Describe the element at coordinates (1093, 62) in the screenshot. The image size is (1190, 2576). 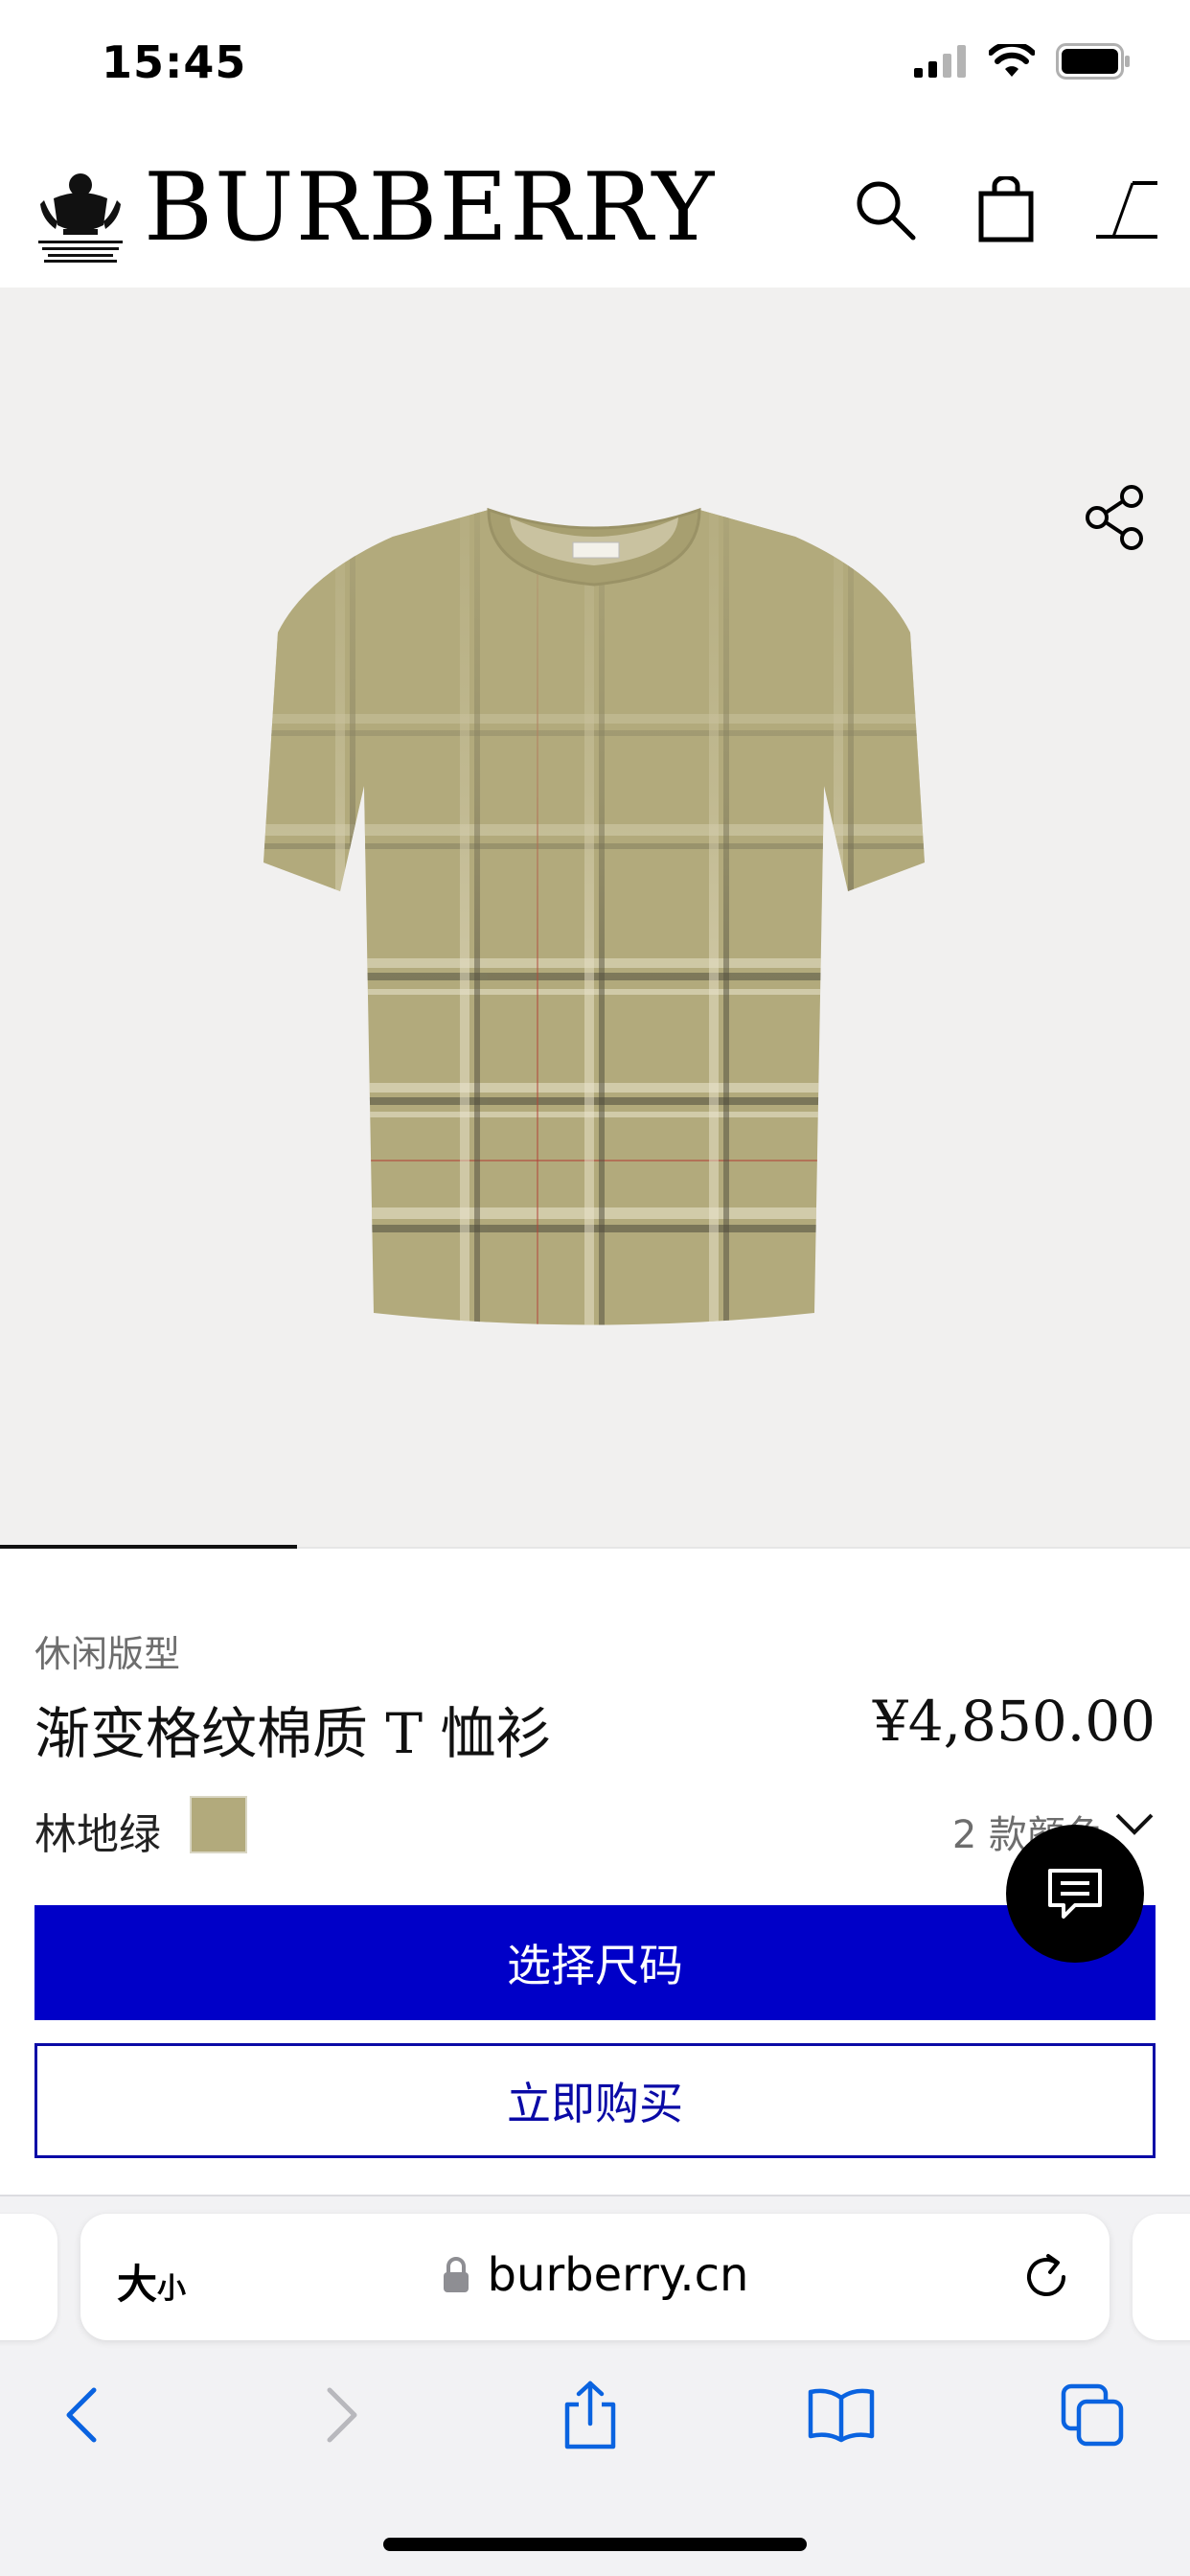
I see `battery-icon` at that location.